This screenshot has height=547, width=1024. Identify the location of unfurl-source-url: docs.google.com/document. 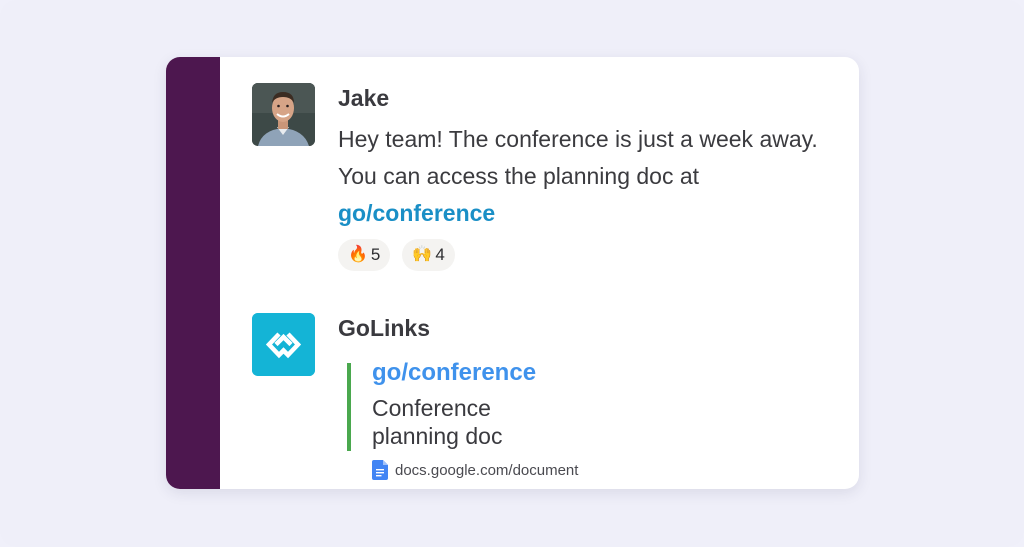
(487, 470).